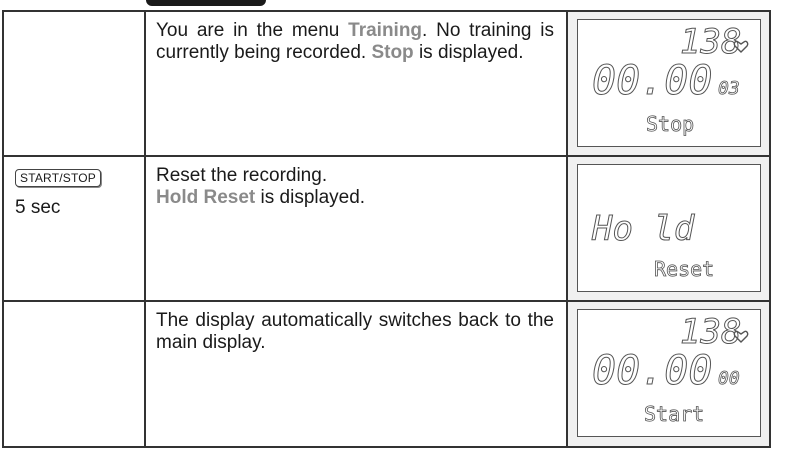  Describe the element at coordinates (684, 269) in the screenshot. I see `lcd-label: Reset` at that location.